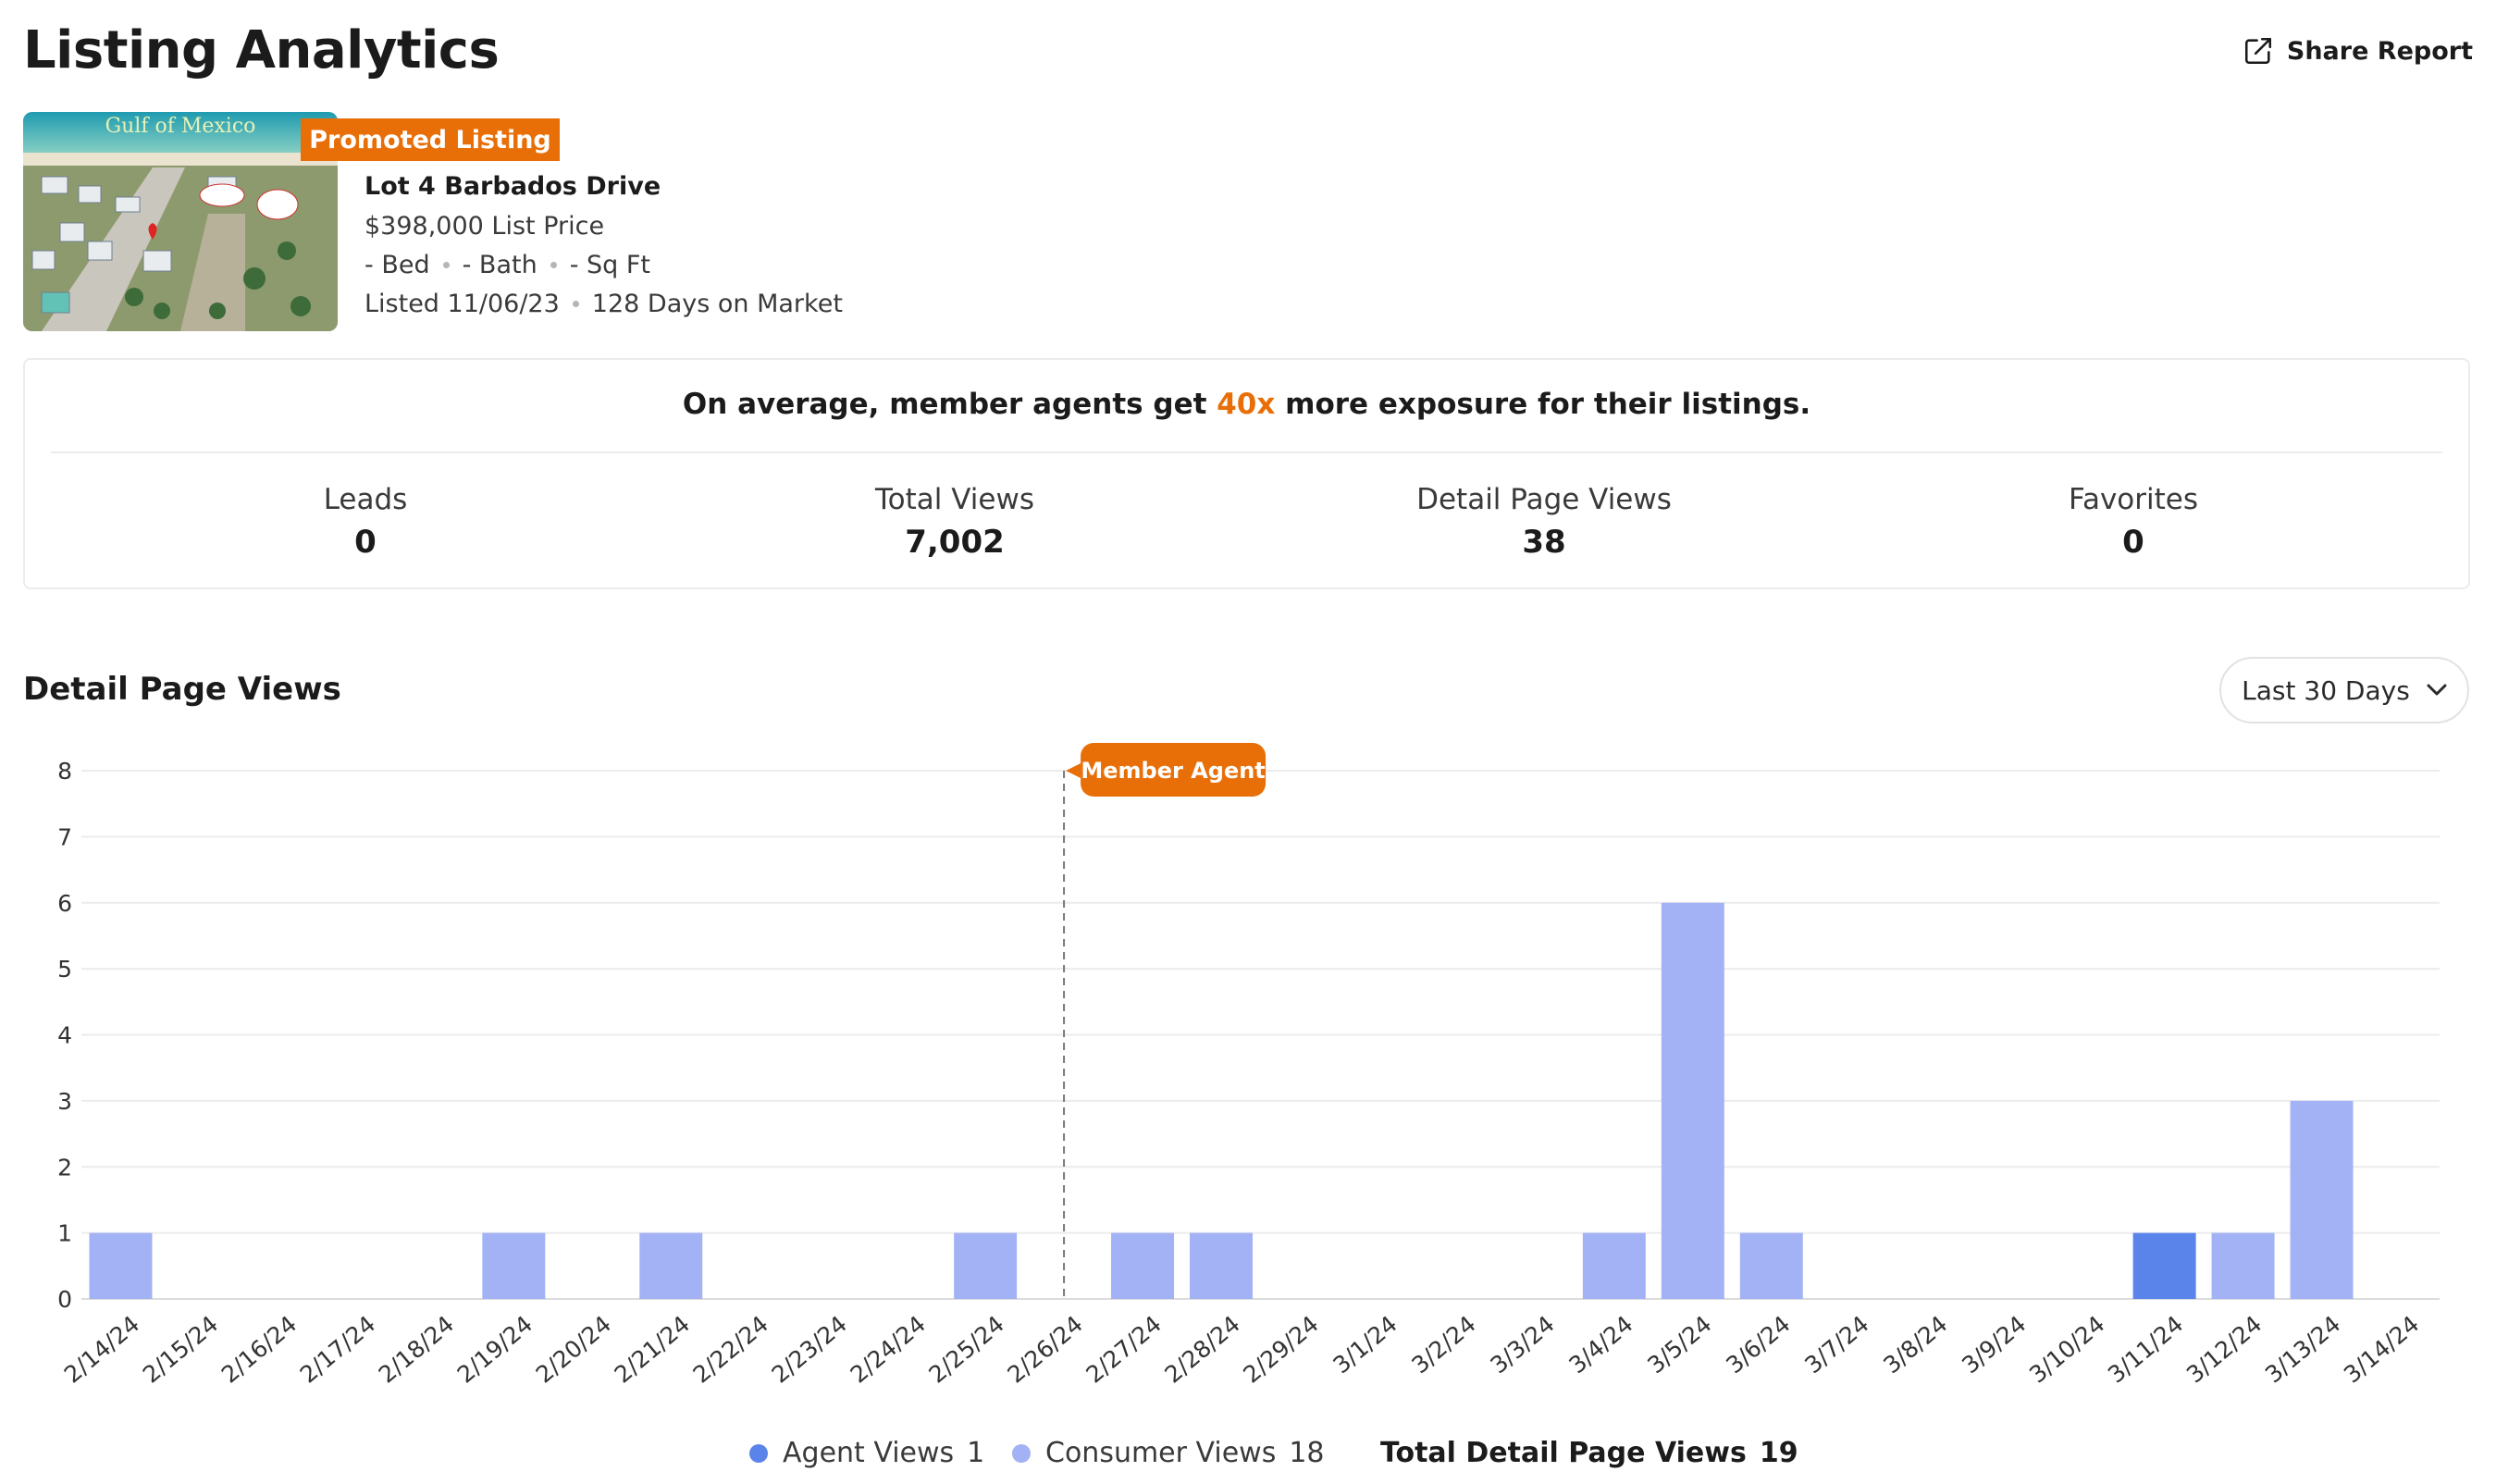  What do you see at coordinates (64, 1233) in the screenshot?
I see `y-tick-label: 1` at bounding box center [64, 1233].